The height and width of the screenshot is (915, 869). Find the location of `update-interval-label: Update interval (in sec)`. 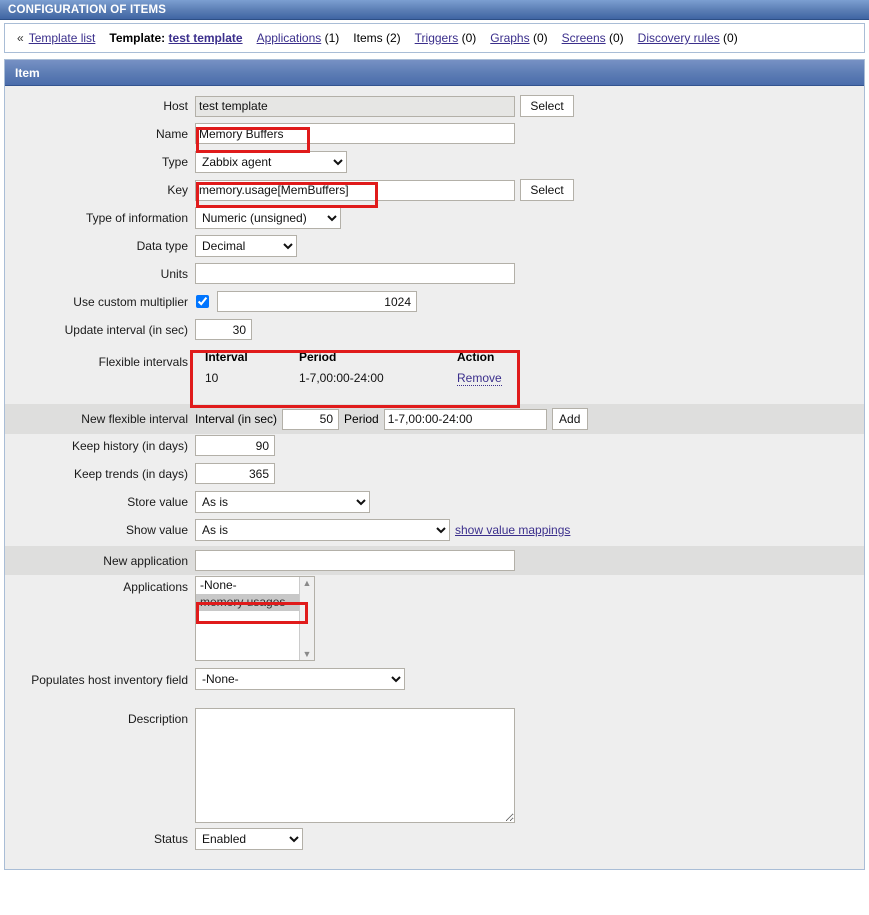

update-interval-label: Update interval (in sec) is located at coordinates (126, 330).